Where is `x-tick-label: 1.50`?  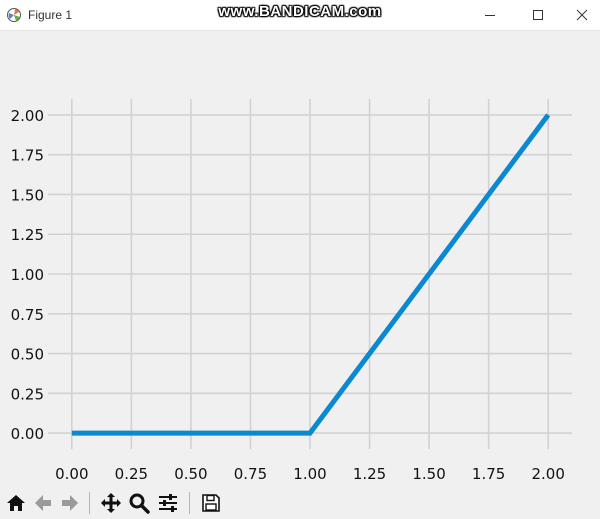
x-tick-label: 1.50 is located at coordinates (428, 474).